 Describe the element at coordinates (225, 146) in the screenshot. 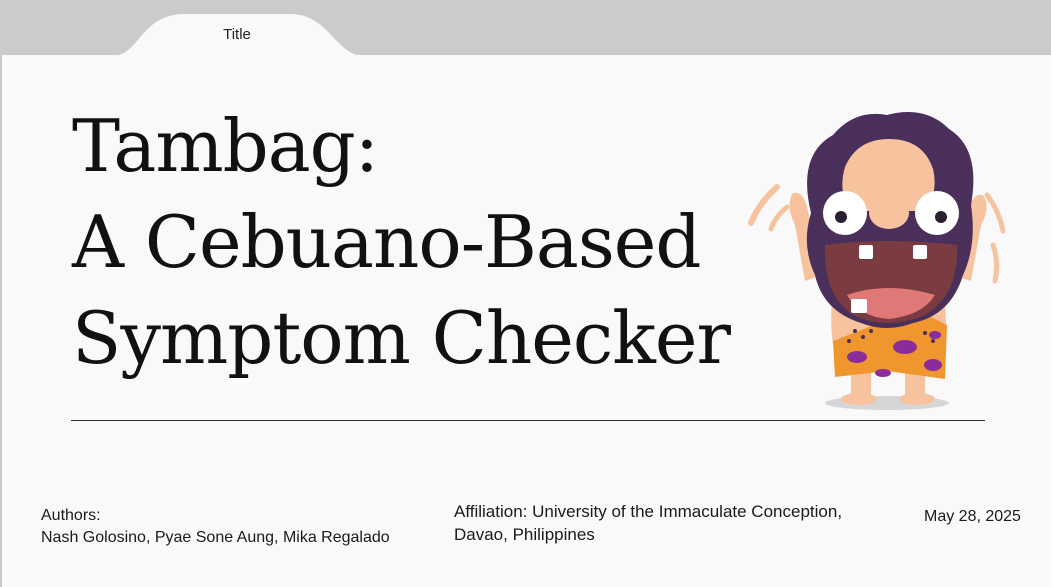

I see `title-line-1: Tambag:` at that location.